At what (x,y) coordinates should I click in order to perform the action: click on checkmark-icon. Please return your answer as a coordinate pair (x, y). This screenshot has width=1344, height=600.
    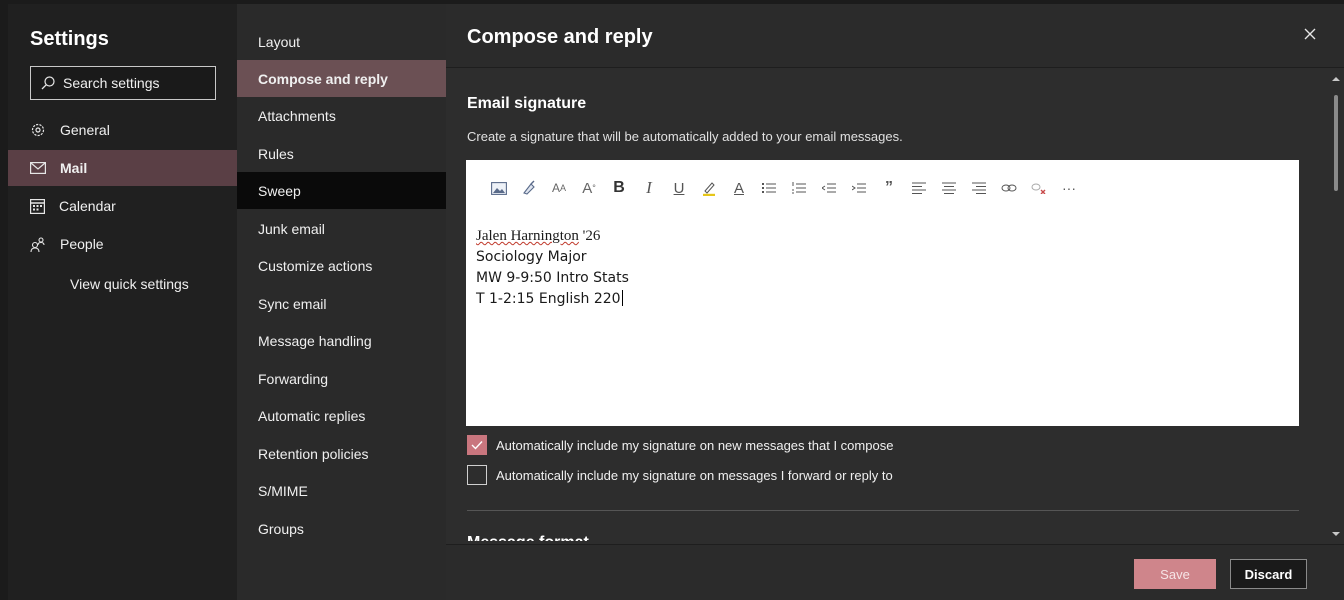
    Looking at the image, I should click on (477, 445).